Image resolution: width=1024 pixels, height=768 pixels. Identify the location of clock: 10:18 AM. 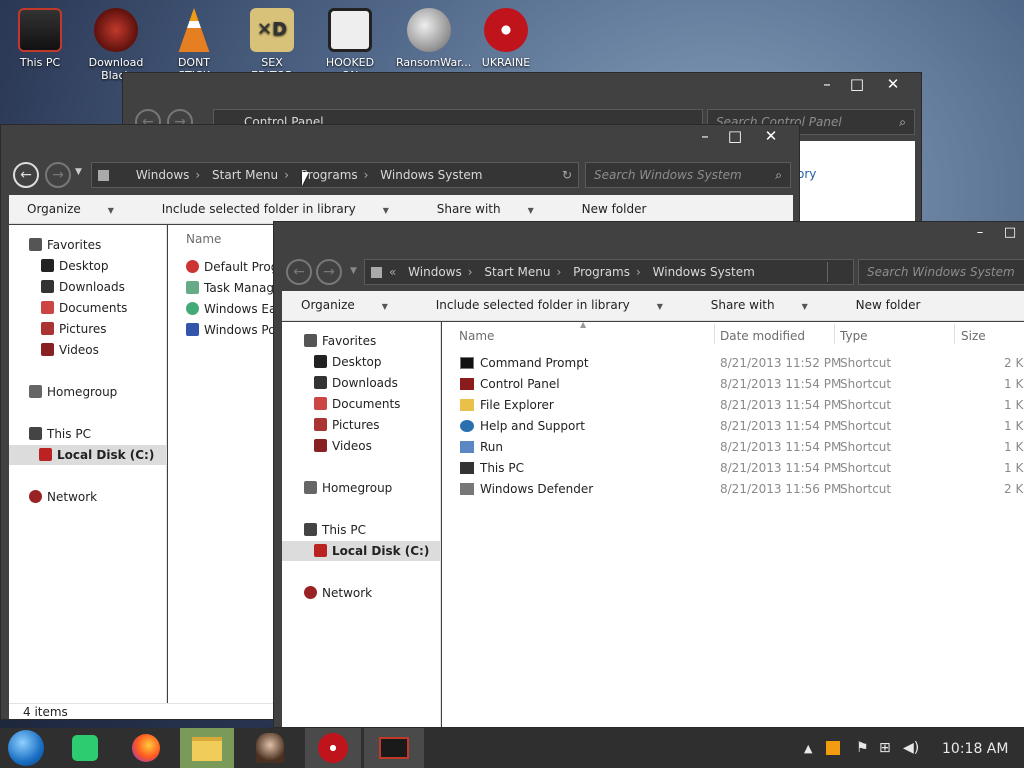
(975, 749).